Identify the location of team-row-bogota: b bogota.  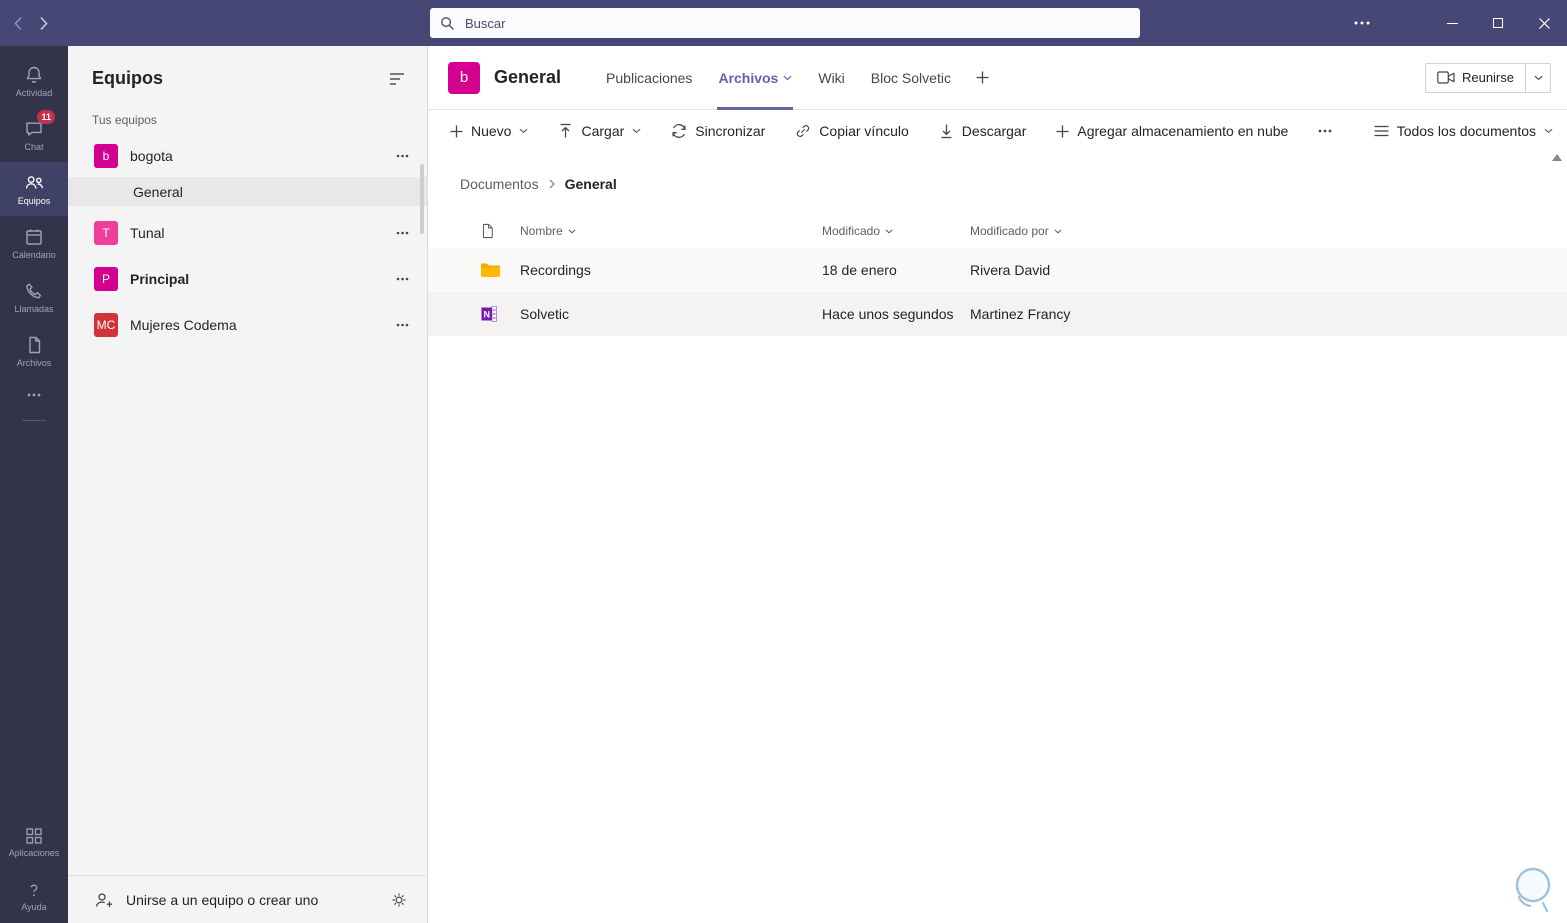
(247, 156).